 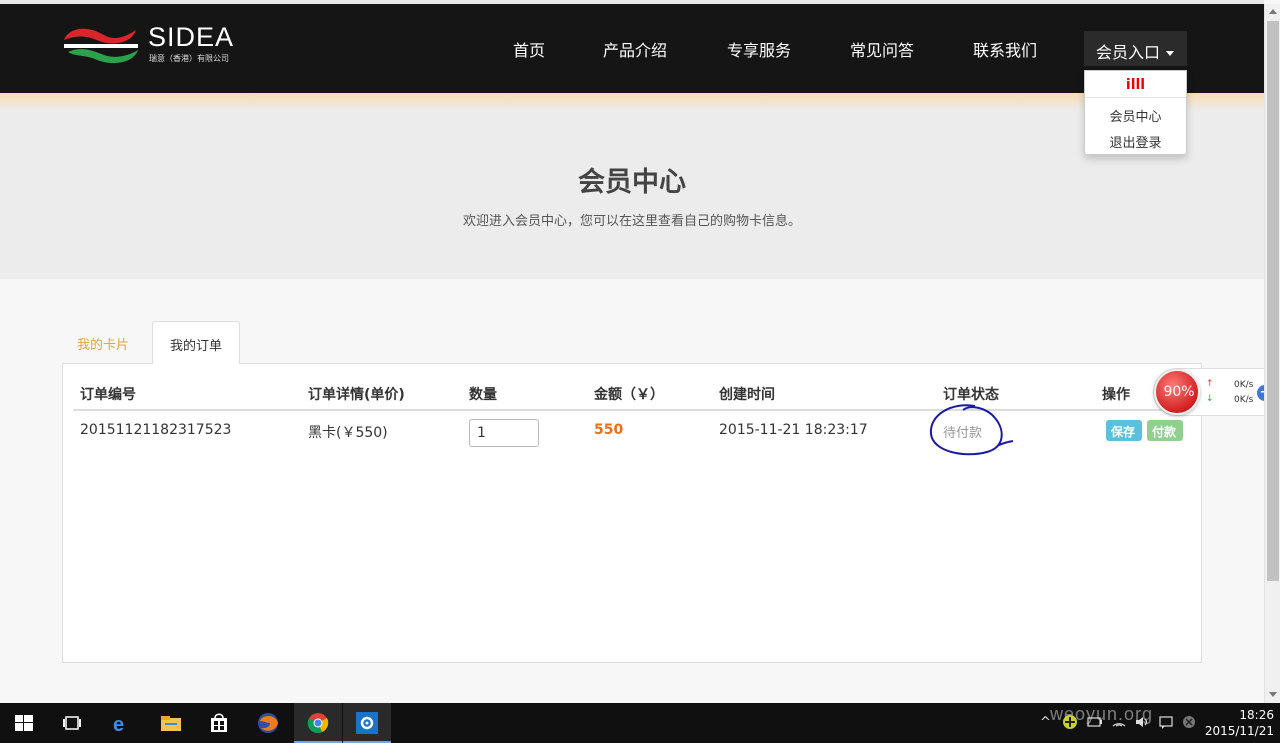 I want to click on brand-subtitle: 瑞意（香港）有限公司, so click(x=189, y=58).